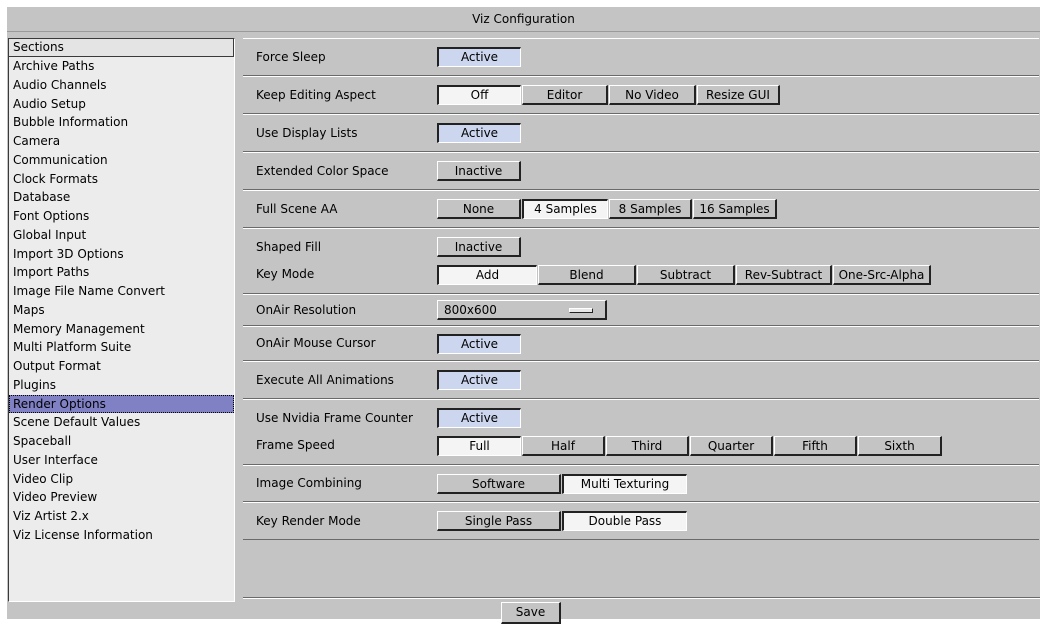 The image size is (1043, 624). I want to click on sidebar-item-video-preview: Video Preview, so click(121, 497).